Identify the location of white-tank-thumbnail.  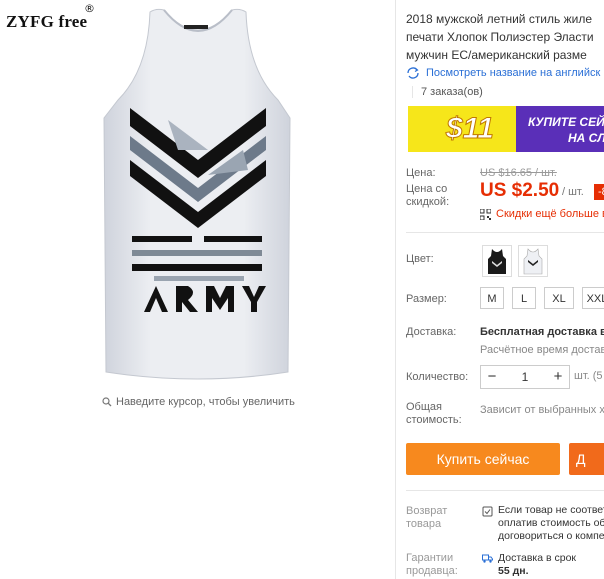
(533, 261).